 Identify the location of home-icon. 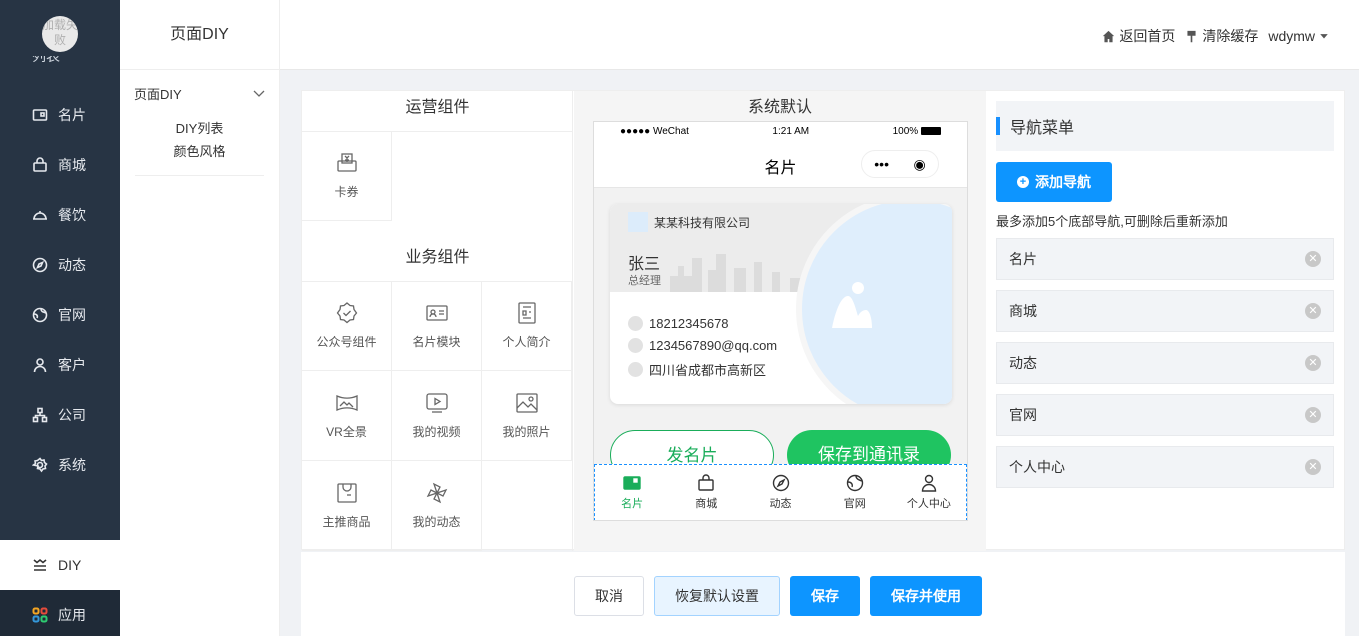
(1109, 36).